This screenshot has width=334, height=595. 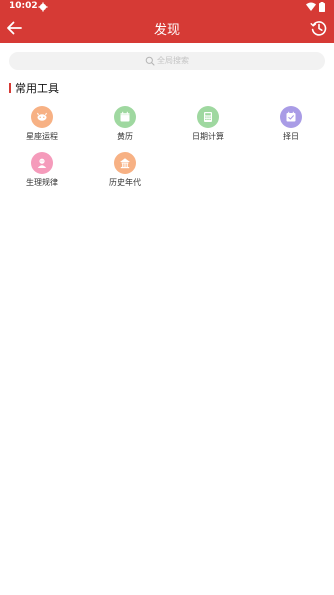 I want to click on status-bar: 10:02, so click(x=167, y=7).